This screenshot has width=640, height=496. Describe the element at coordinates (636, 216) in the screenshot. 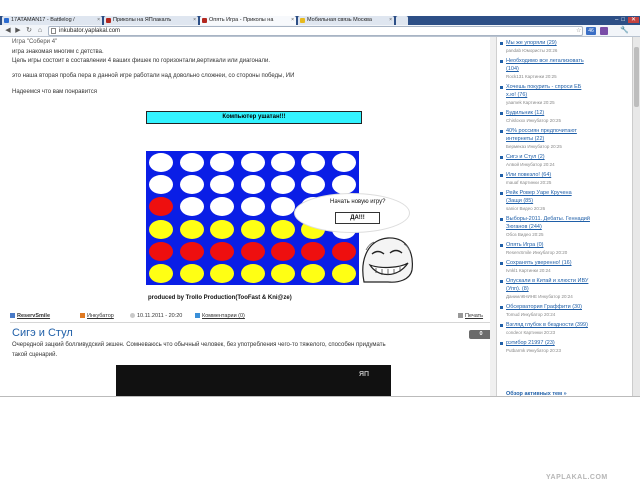

I see `page-scrollbar` at that location.